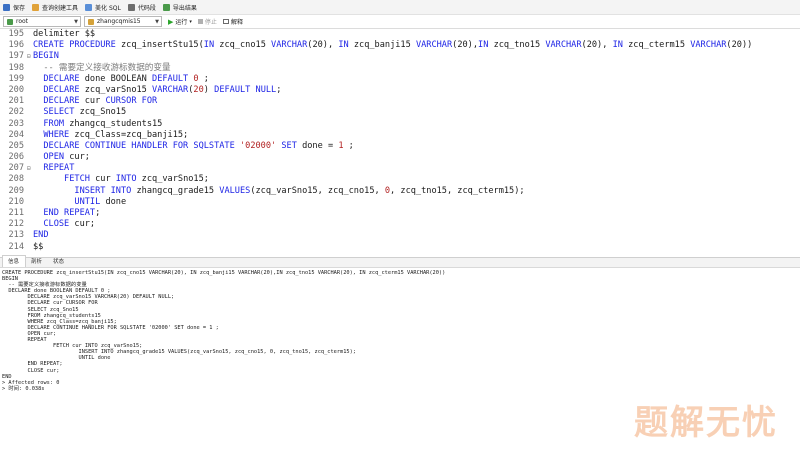 This screenshot has width=800, height=452. I want to click on output-line: > 时间: 0.038s, so click(23, 388).